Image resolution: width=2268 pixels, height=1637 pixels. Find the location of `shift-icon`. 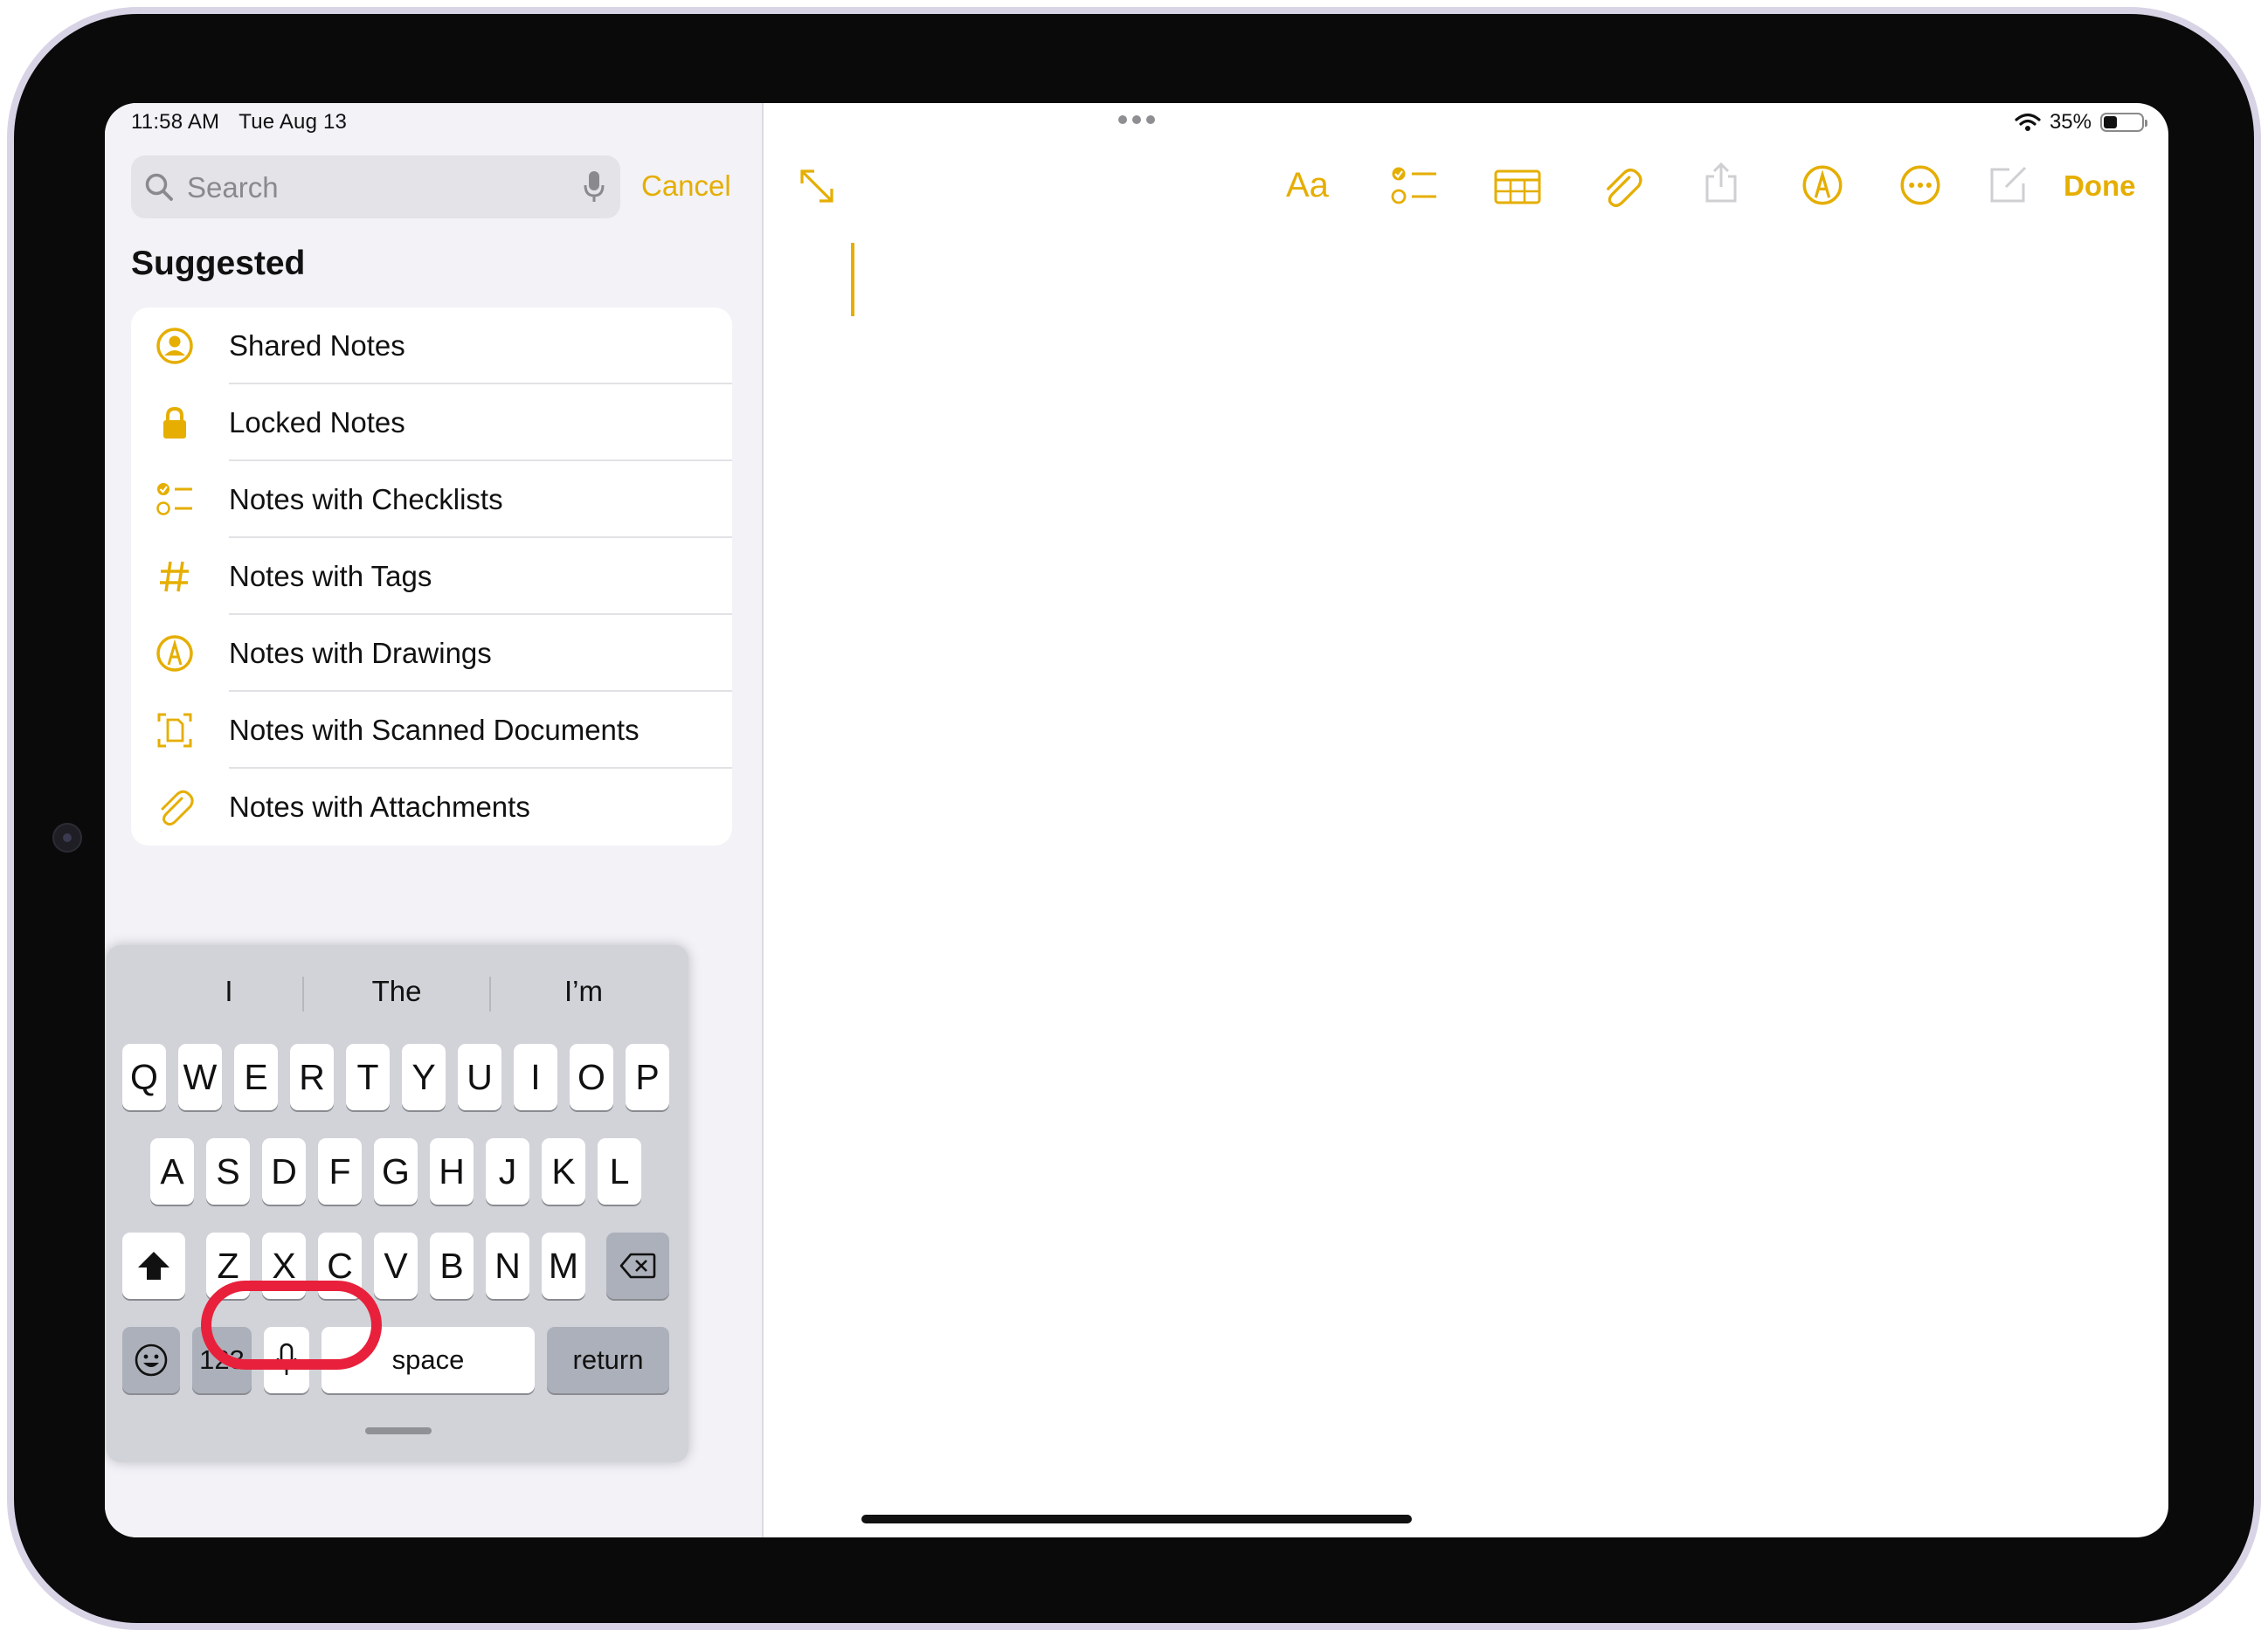

shift-icon is located at coordinates (153, 1266).